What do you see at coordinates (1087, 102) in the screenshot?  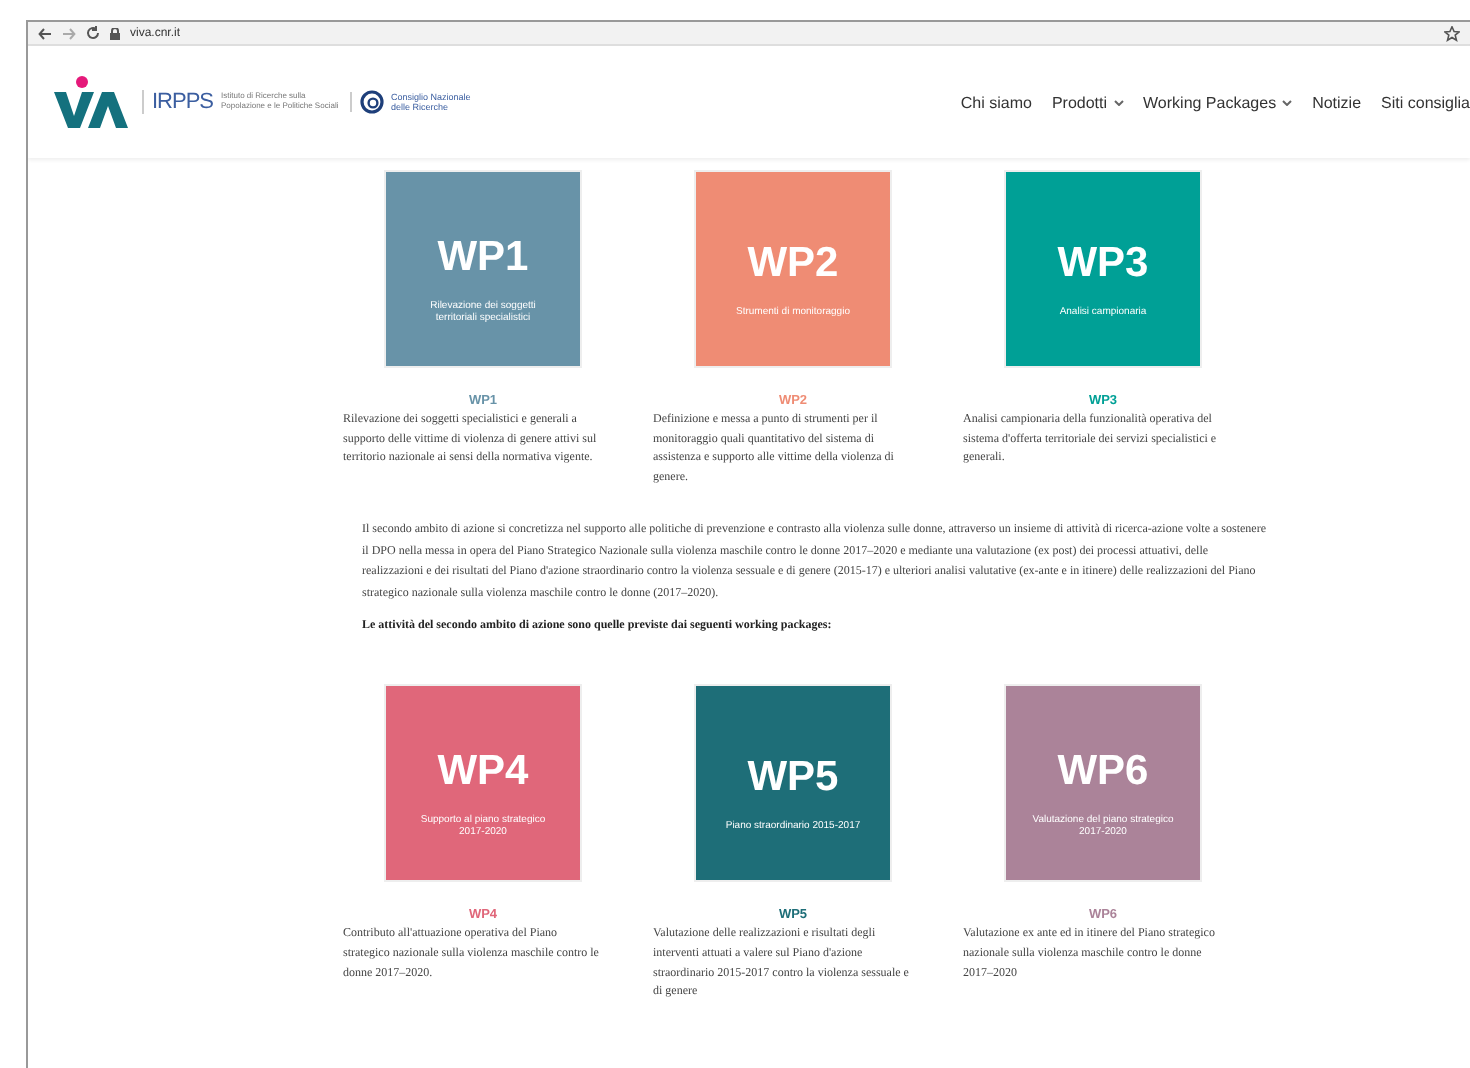 I see `nav-link: Prodotti` at bounding box center [1087, 102].